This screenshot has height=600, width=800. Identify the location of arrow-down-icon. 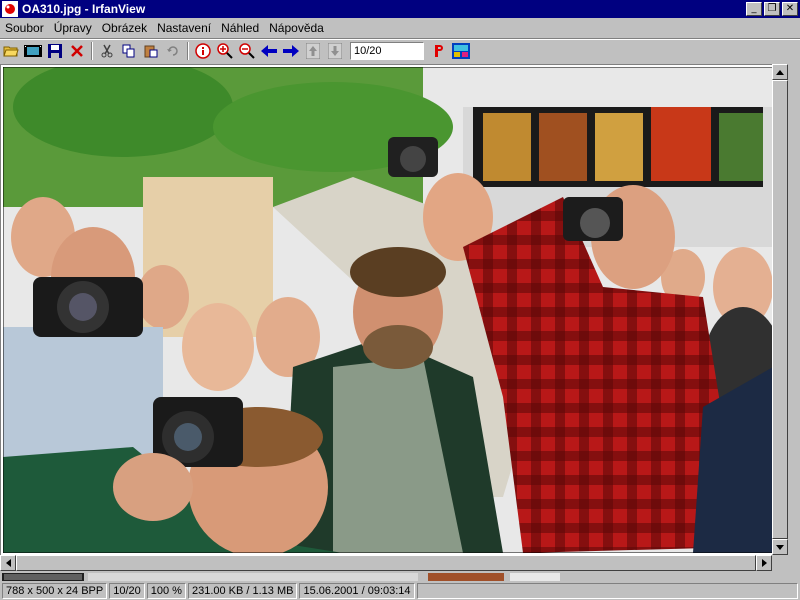
(780, 547).